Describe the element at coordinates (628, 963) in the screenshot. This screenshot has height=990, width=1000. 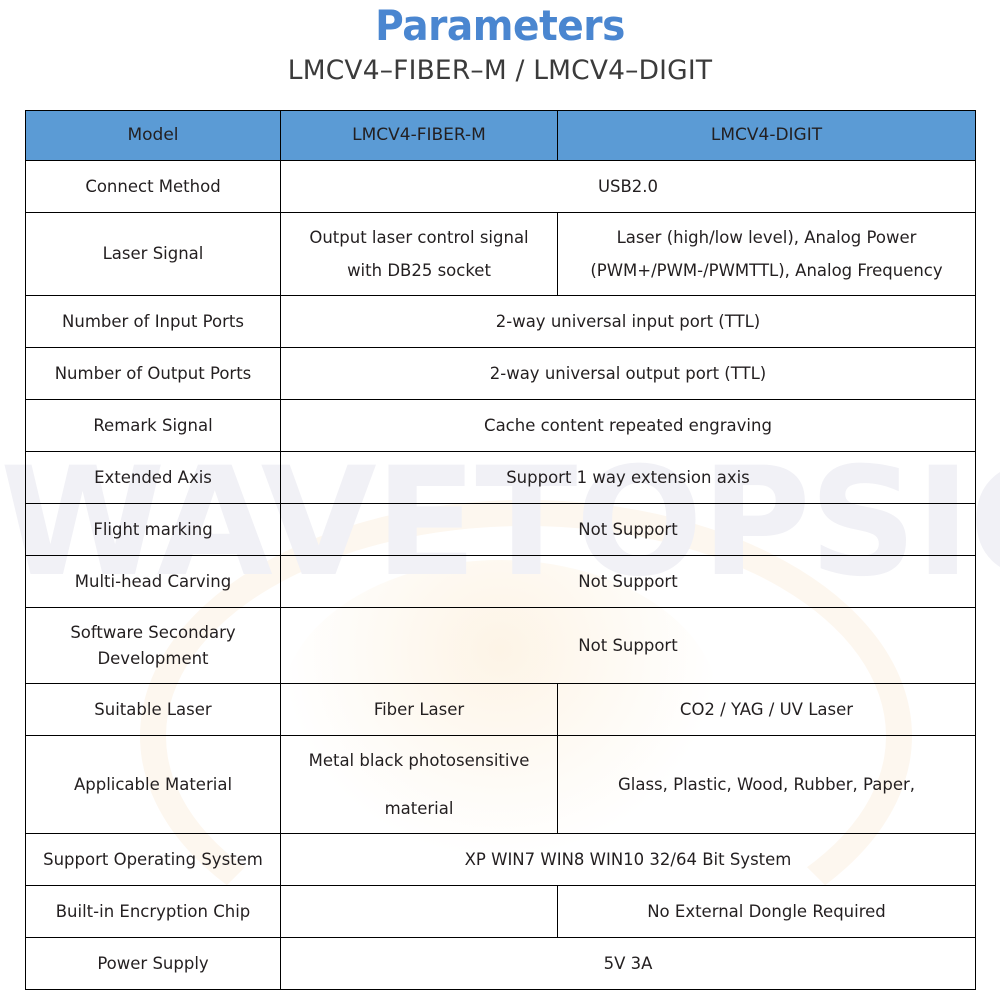
I see `row-value-shared: 5V 3A` at that location.